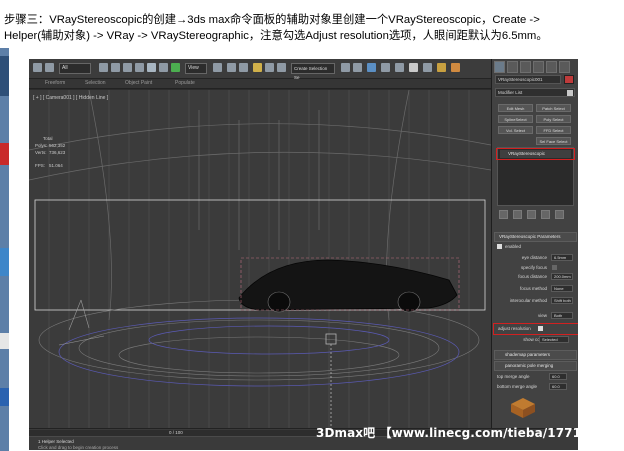  Describe the element at coordinates (517, 386) in the screenshot. I see `bottom-merge-label: bottom merge angle` at that location.